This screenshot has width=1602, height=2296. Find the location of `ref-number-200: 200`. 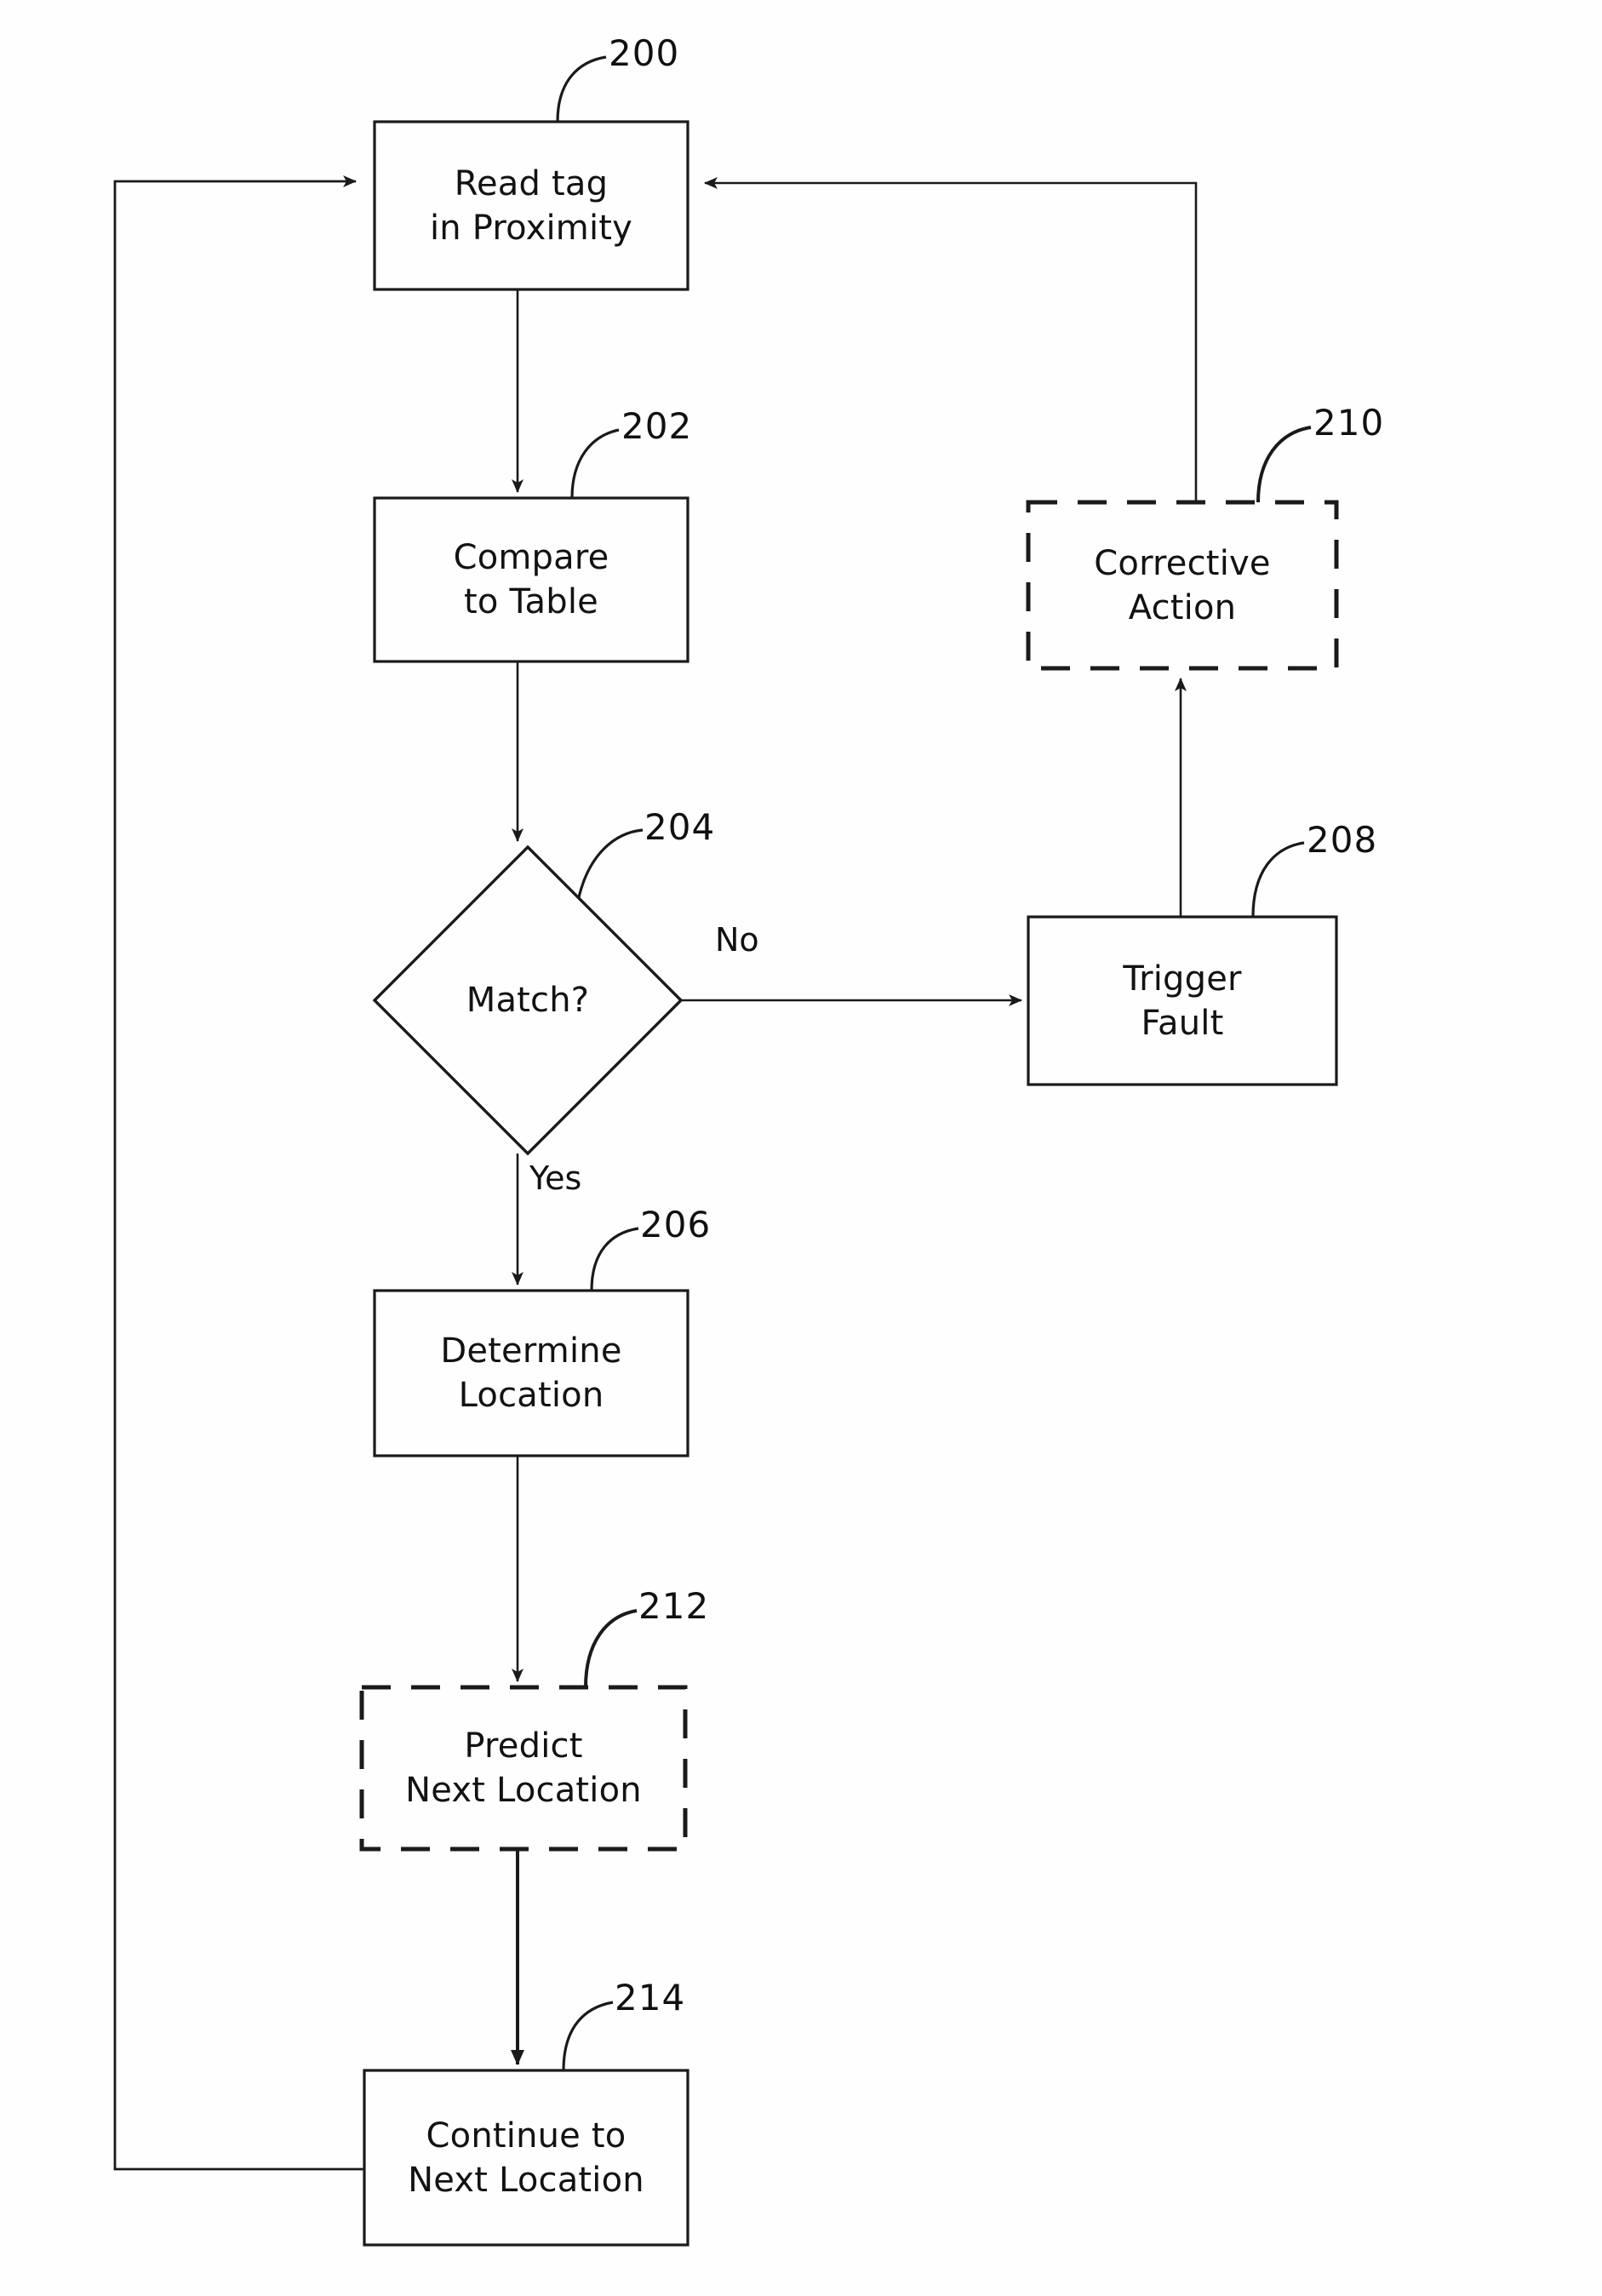

ref-number-200: 200 is located at coordinates (644, 53).